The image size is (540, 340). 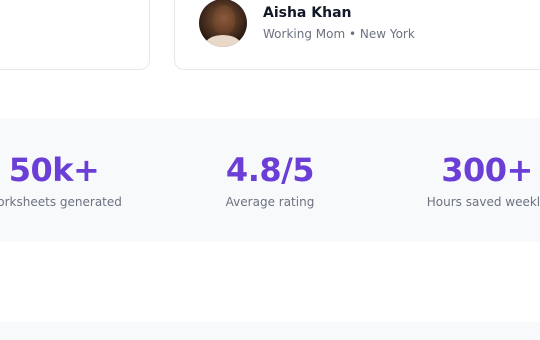 I want to click on stat-value: 300+, so click(x=487, y=170).